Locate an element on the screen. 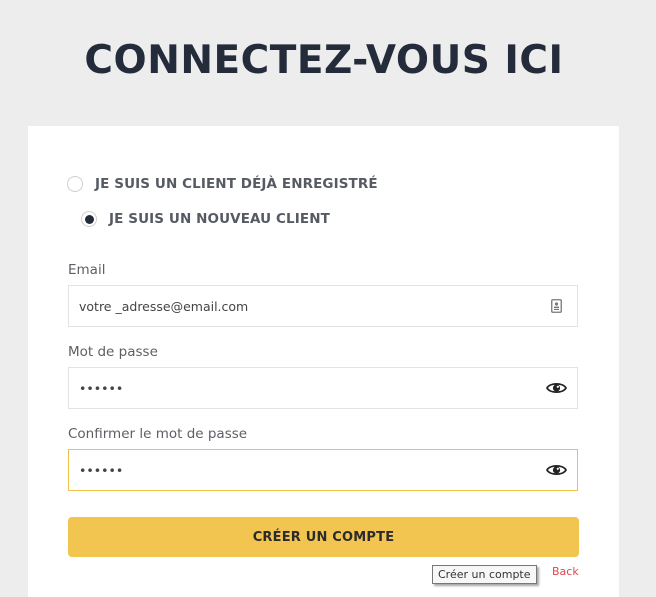 This screenshot has height=597, width=656. create-account-tooltip: Créer un compte is located at coordinates (484, 574).